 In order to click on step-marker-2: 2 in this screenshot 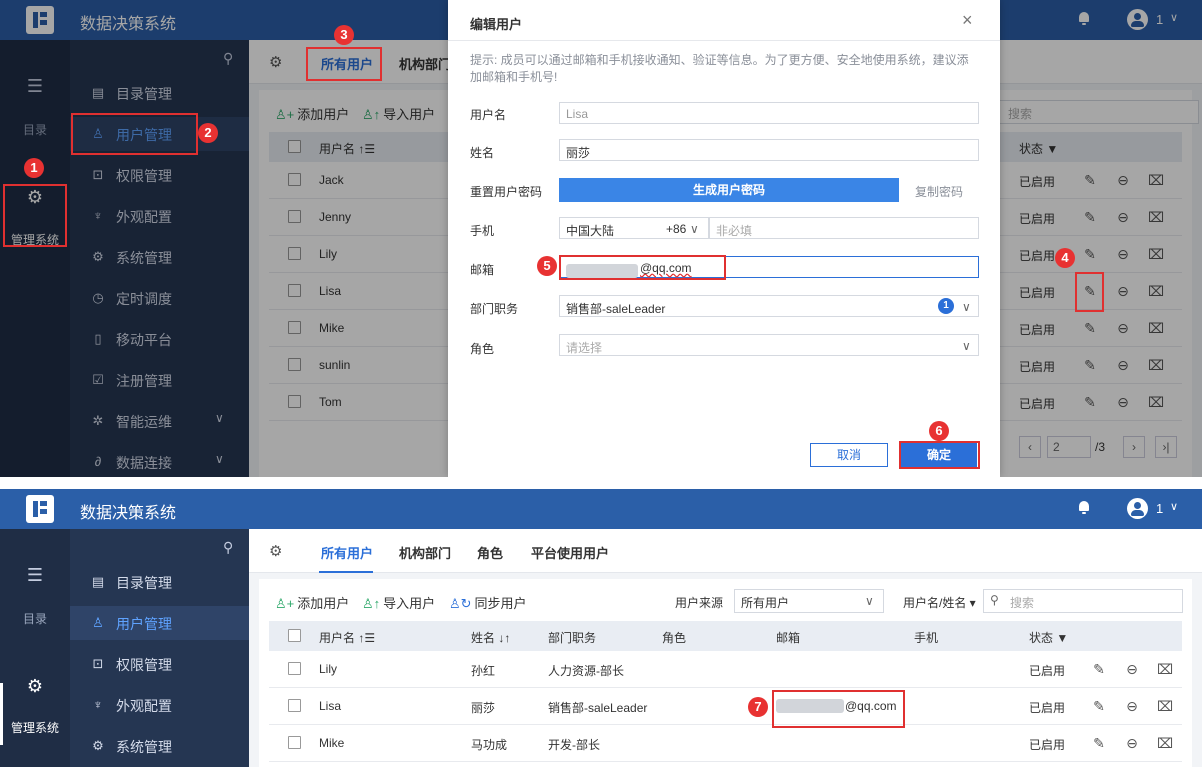, I will do `click(208, 133)`.